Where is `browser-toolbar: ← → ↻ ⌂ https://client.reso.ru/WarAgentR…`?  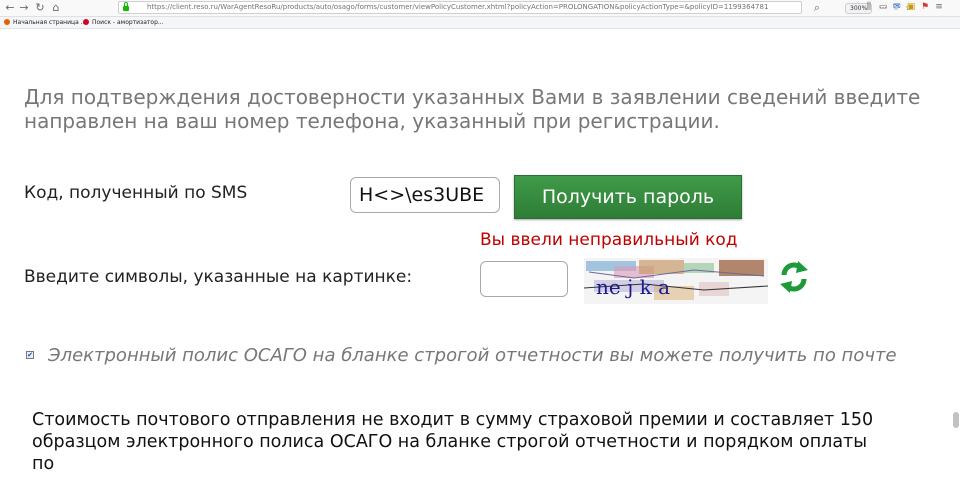 browser-toolbar: ← → ↻ ⌂ https://client.reso.ru/WarAgentR… is located at coordinates (480, 8).